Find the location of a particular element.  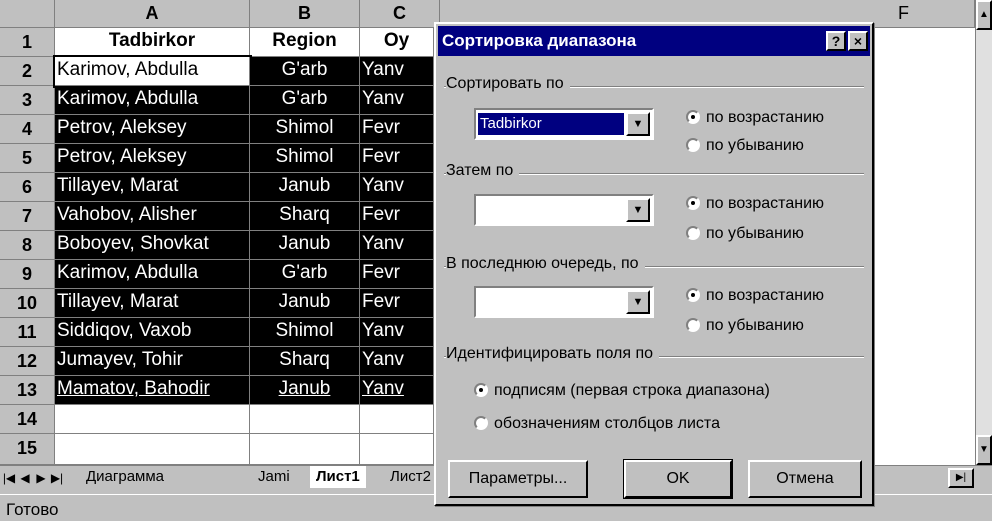

tab-jami: Jami is located at coordinates (274, 477).